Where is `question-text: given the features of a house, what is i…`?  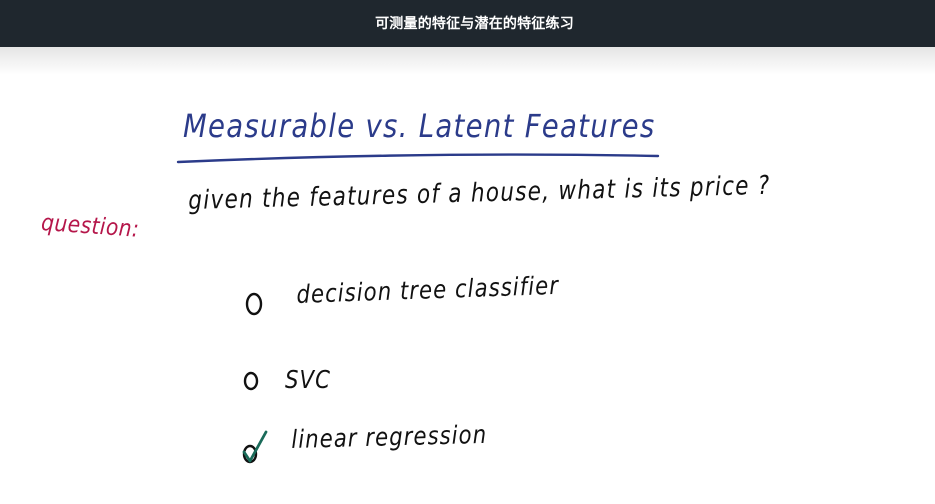 question-text: given the features of a house, what is i… is located at coordinates (479, 193).